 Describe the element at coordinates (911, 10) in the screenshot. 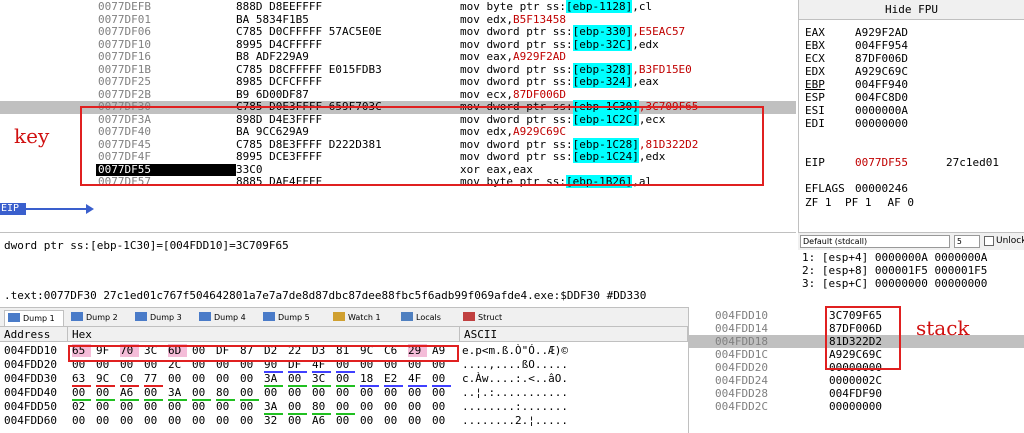

I see `hide-fpu-button: Hide FPU` at that location.